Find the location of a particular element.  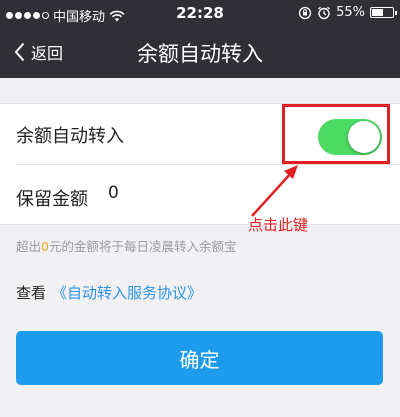

reserve-amount-row: 保留金额 0 is located at coordinates (200, 195).